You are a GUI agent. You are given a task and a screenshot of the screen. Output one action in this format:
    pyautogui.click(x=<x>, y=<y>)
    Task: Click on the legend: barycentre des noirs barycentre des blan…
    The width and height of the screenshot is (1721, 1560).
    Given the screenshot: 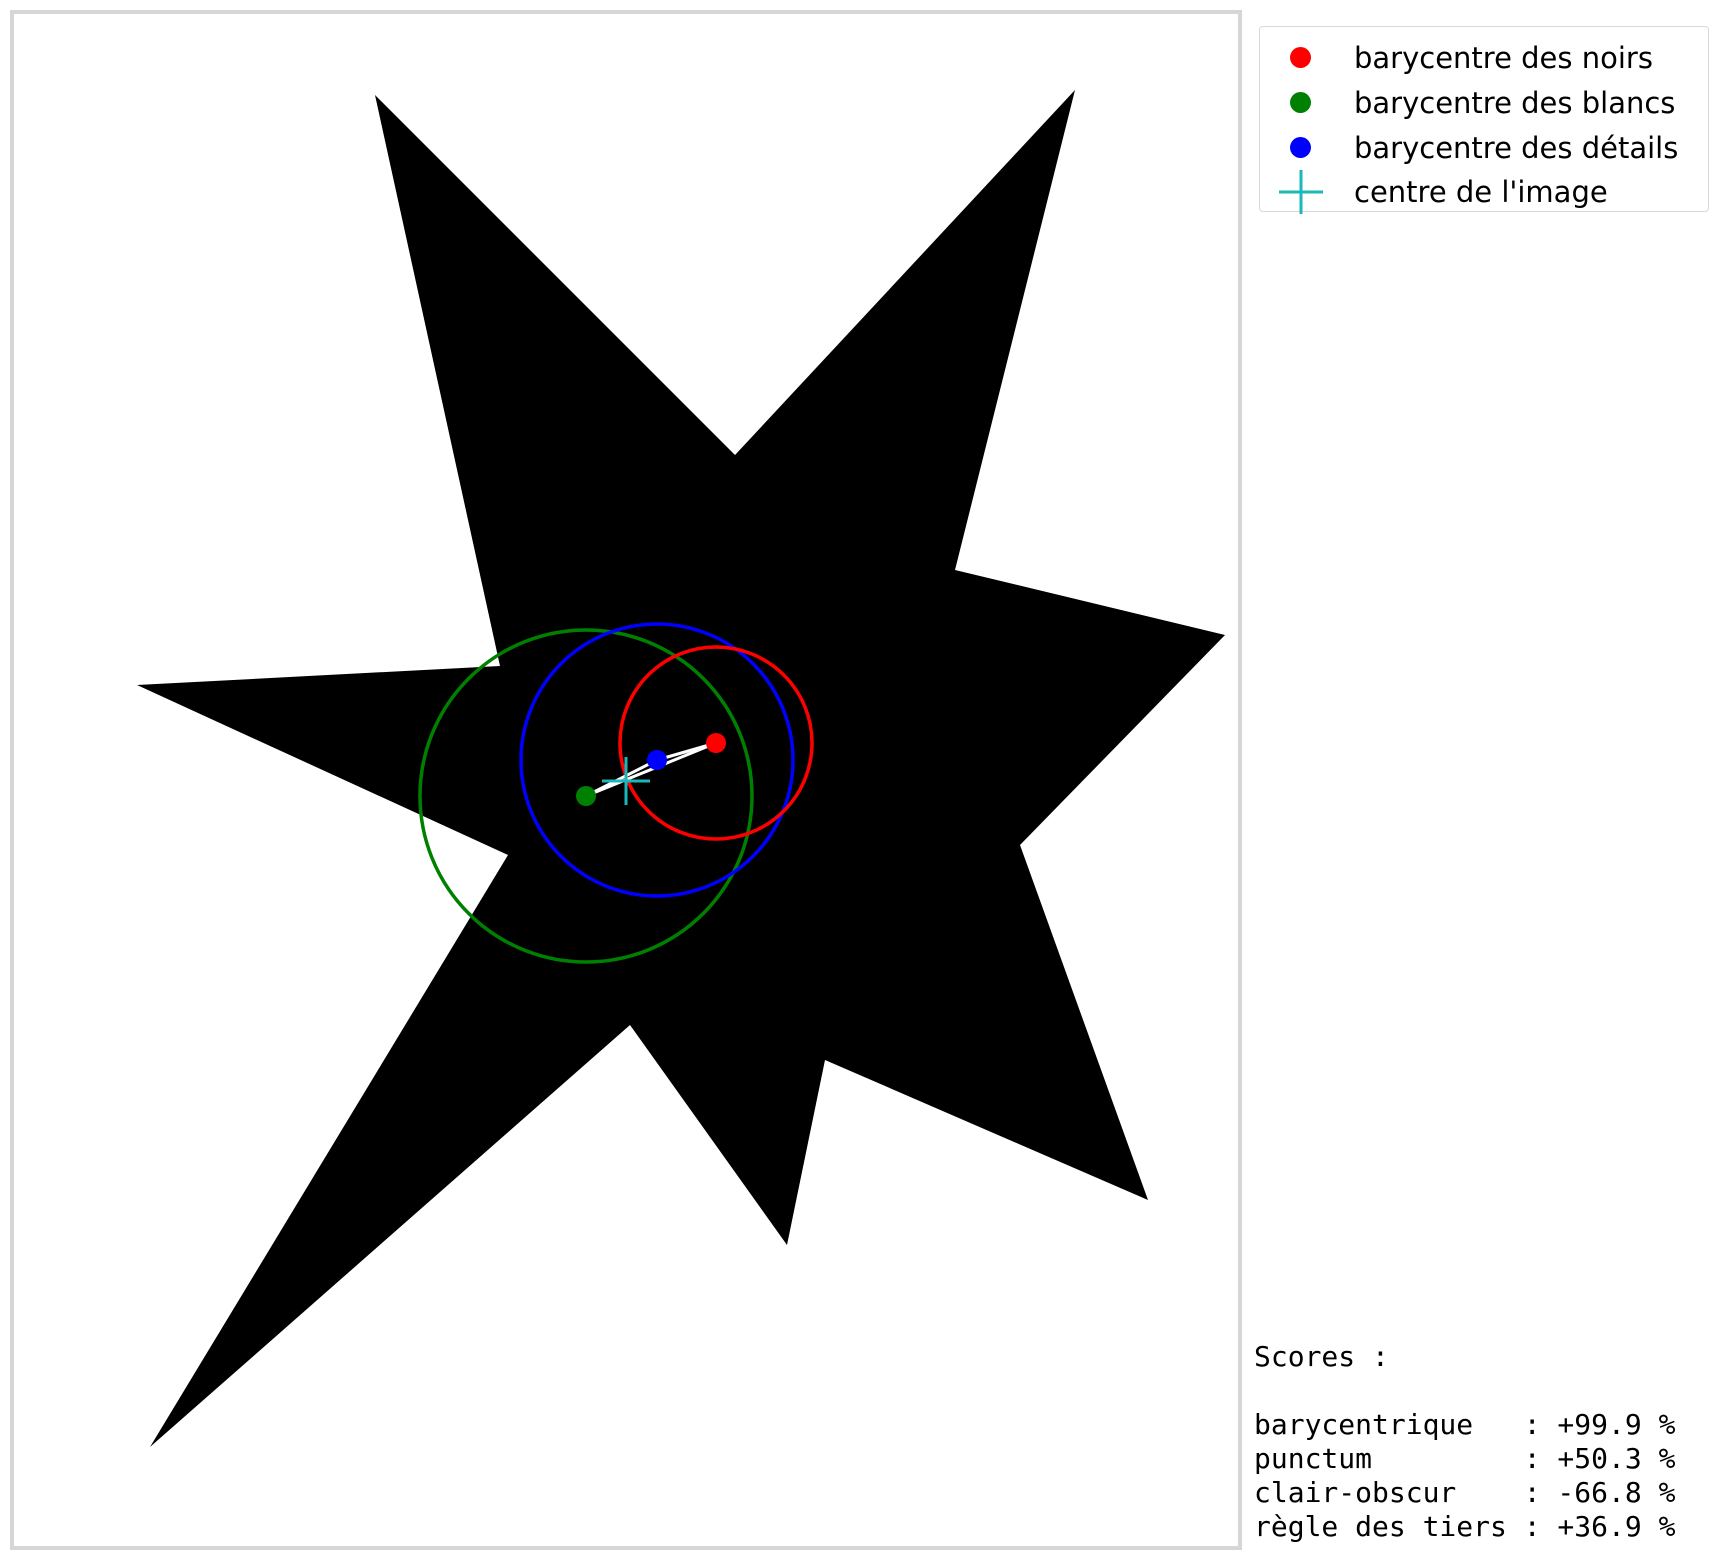 What is the action you would take?
    pyautogui.click(x=1484, y=120)
    